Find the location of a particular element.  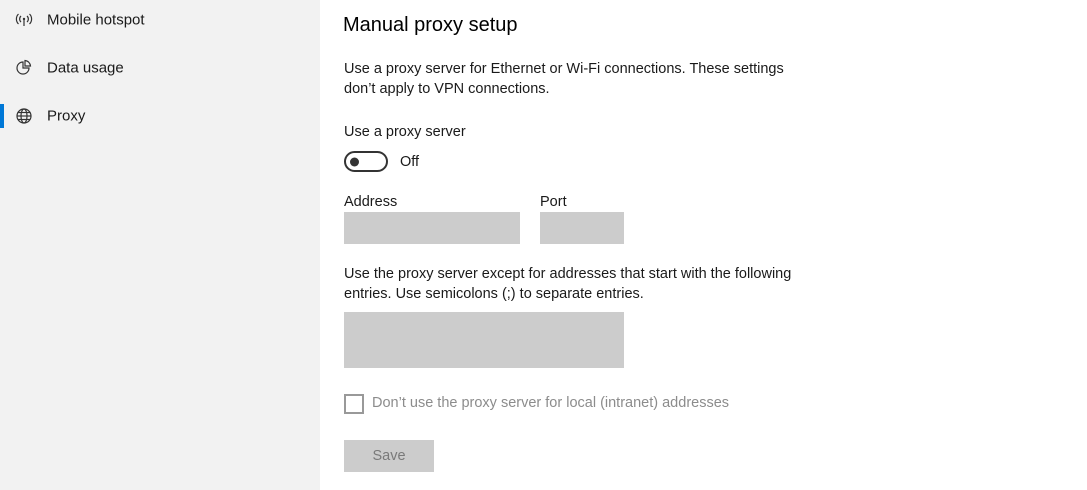

use-proxy-label: Use a proxy server is located at coordinates (405, 132).